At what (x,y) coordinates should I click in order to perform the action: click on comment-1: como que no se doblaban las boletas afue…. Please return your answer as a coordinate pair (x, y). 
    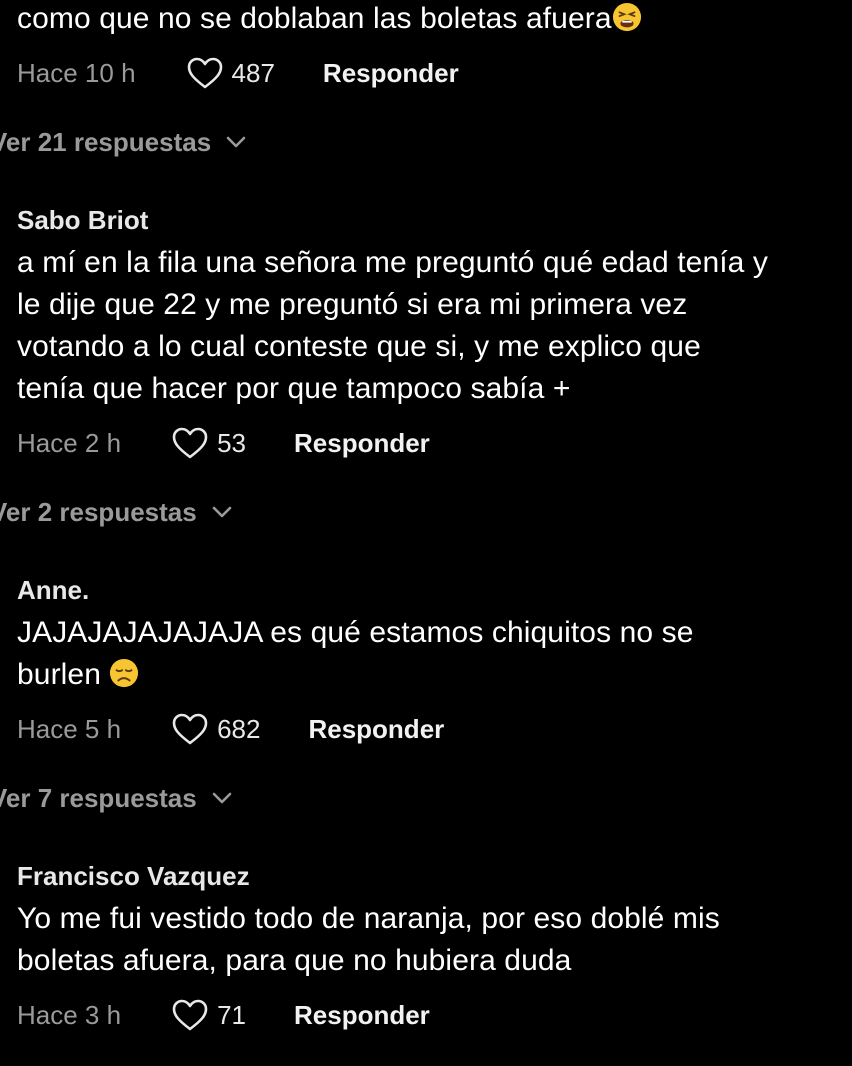
    Looking at the image, I should click on (427, 19).